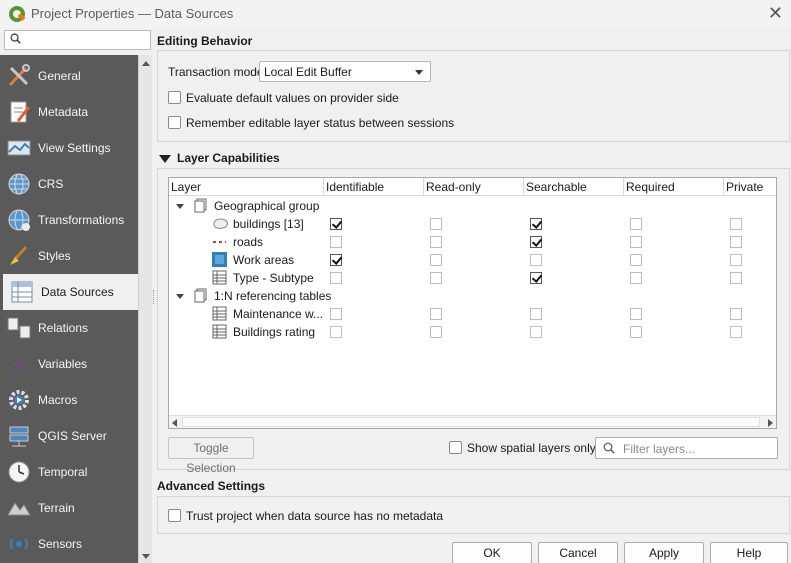  Describe the element at coordinates (132, 13) in the screenshot. I see `window-title: Project Properties — Data Sources` at that location.